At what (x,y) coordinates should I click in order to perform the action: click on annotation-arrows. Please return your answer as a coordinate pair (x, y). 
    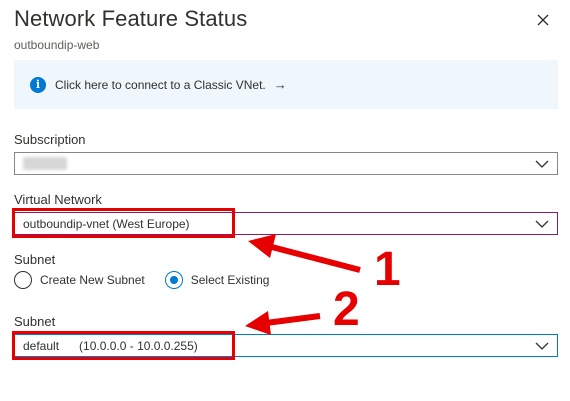
    Looking at the image, I should click on (303, 284).